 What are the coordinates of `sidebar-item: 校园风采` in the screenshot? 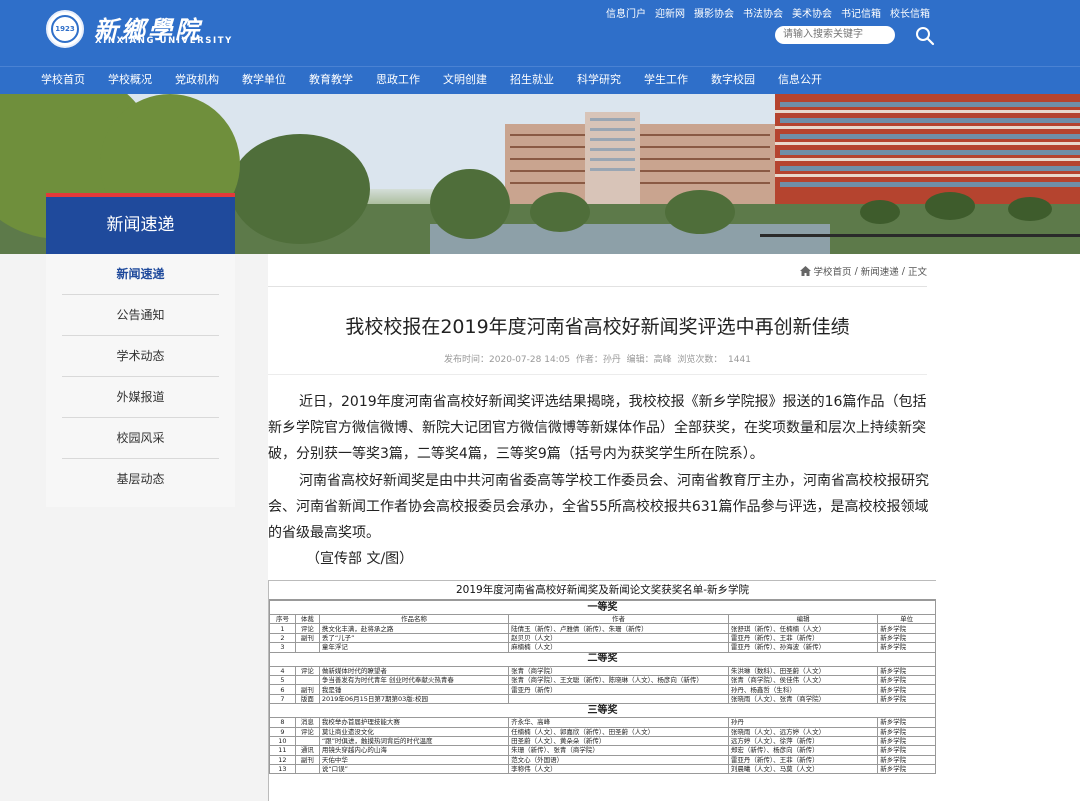 It's located at (140, 438).